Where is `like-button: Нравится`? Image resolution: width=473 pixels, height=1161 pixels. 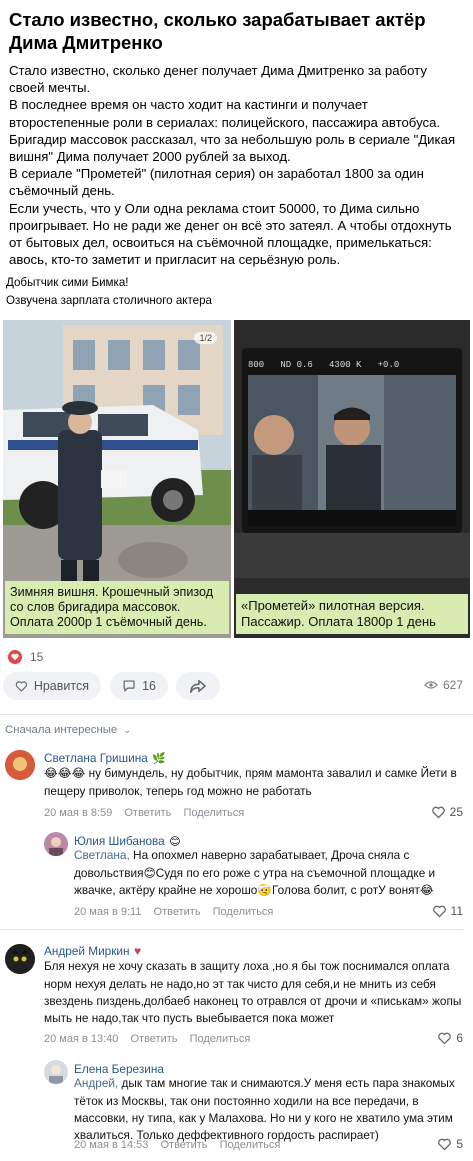 like-button: Нравится is located at coordinates (52, 686).